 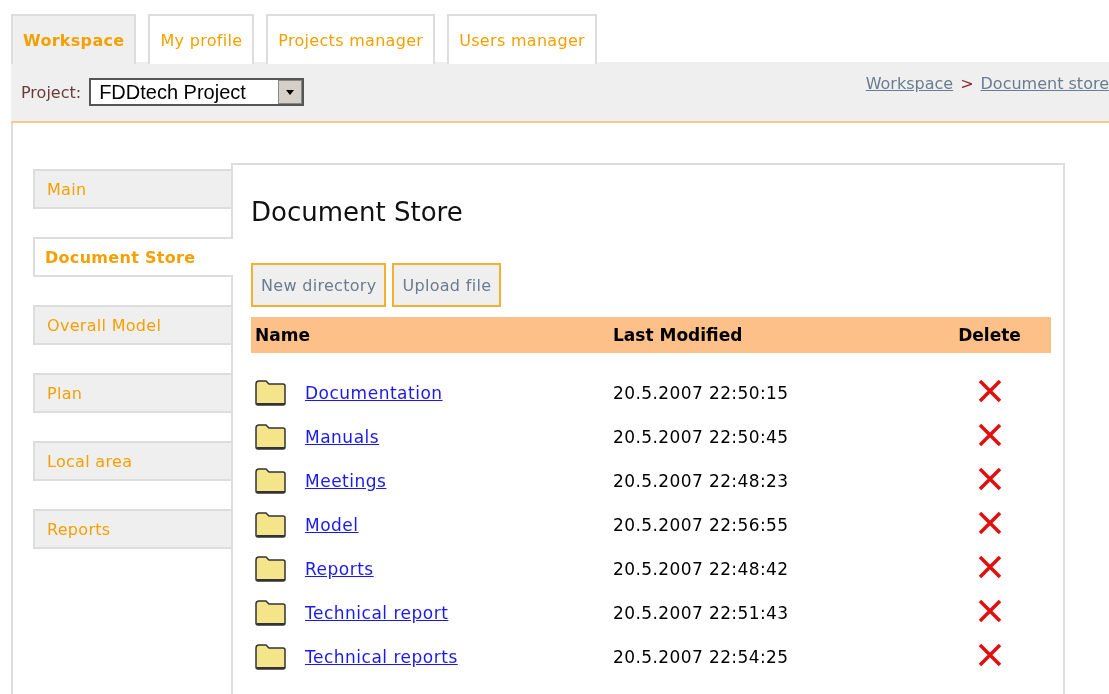 I want to click on breadcrumb-link: Workspace, so click(x=909, y=83).